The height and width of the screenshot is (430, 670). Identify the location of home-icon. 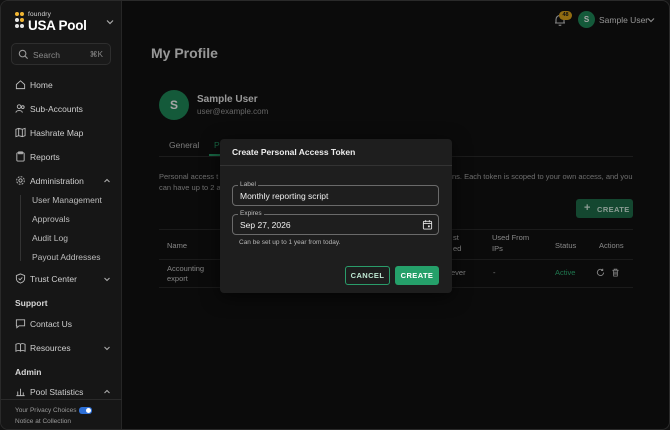
(20, 85).